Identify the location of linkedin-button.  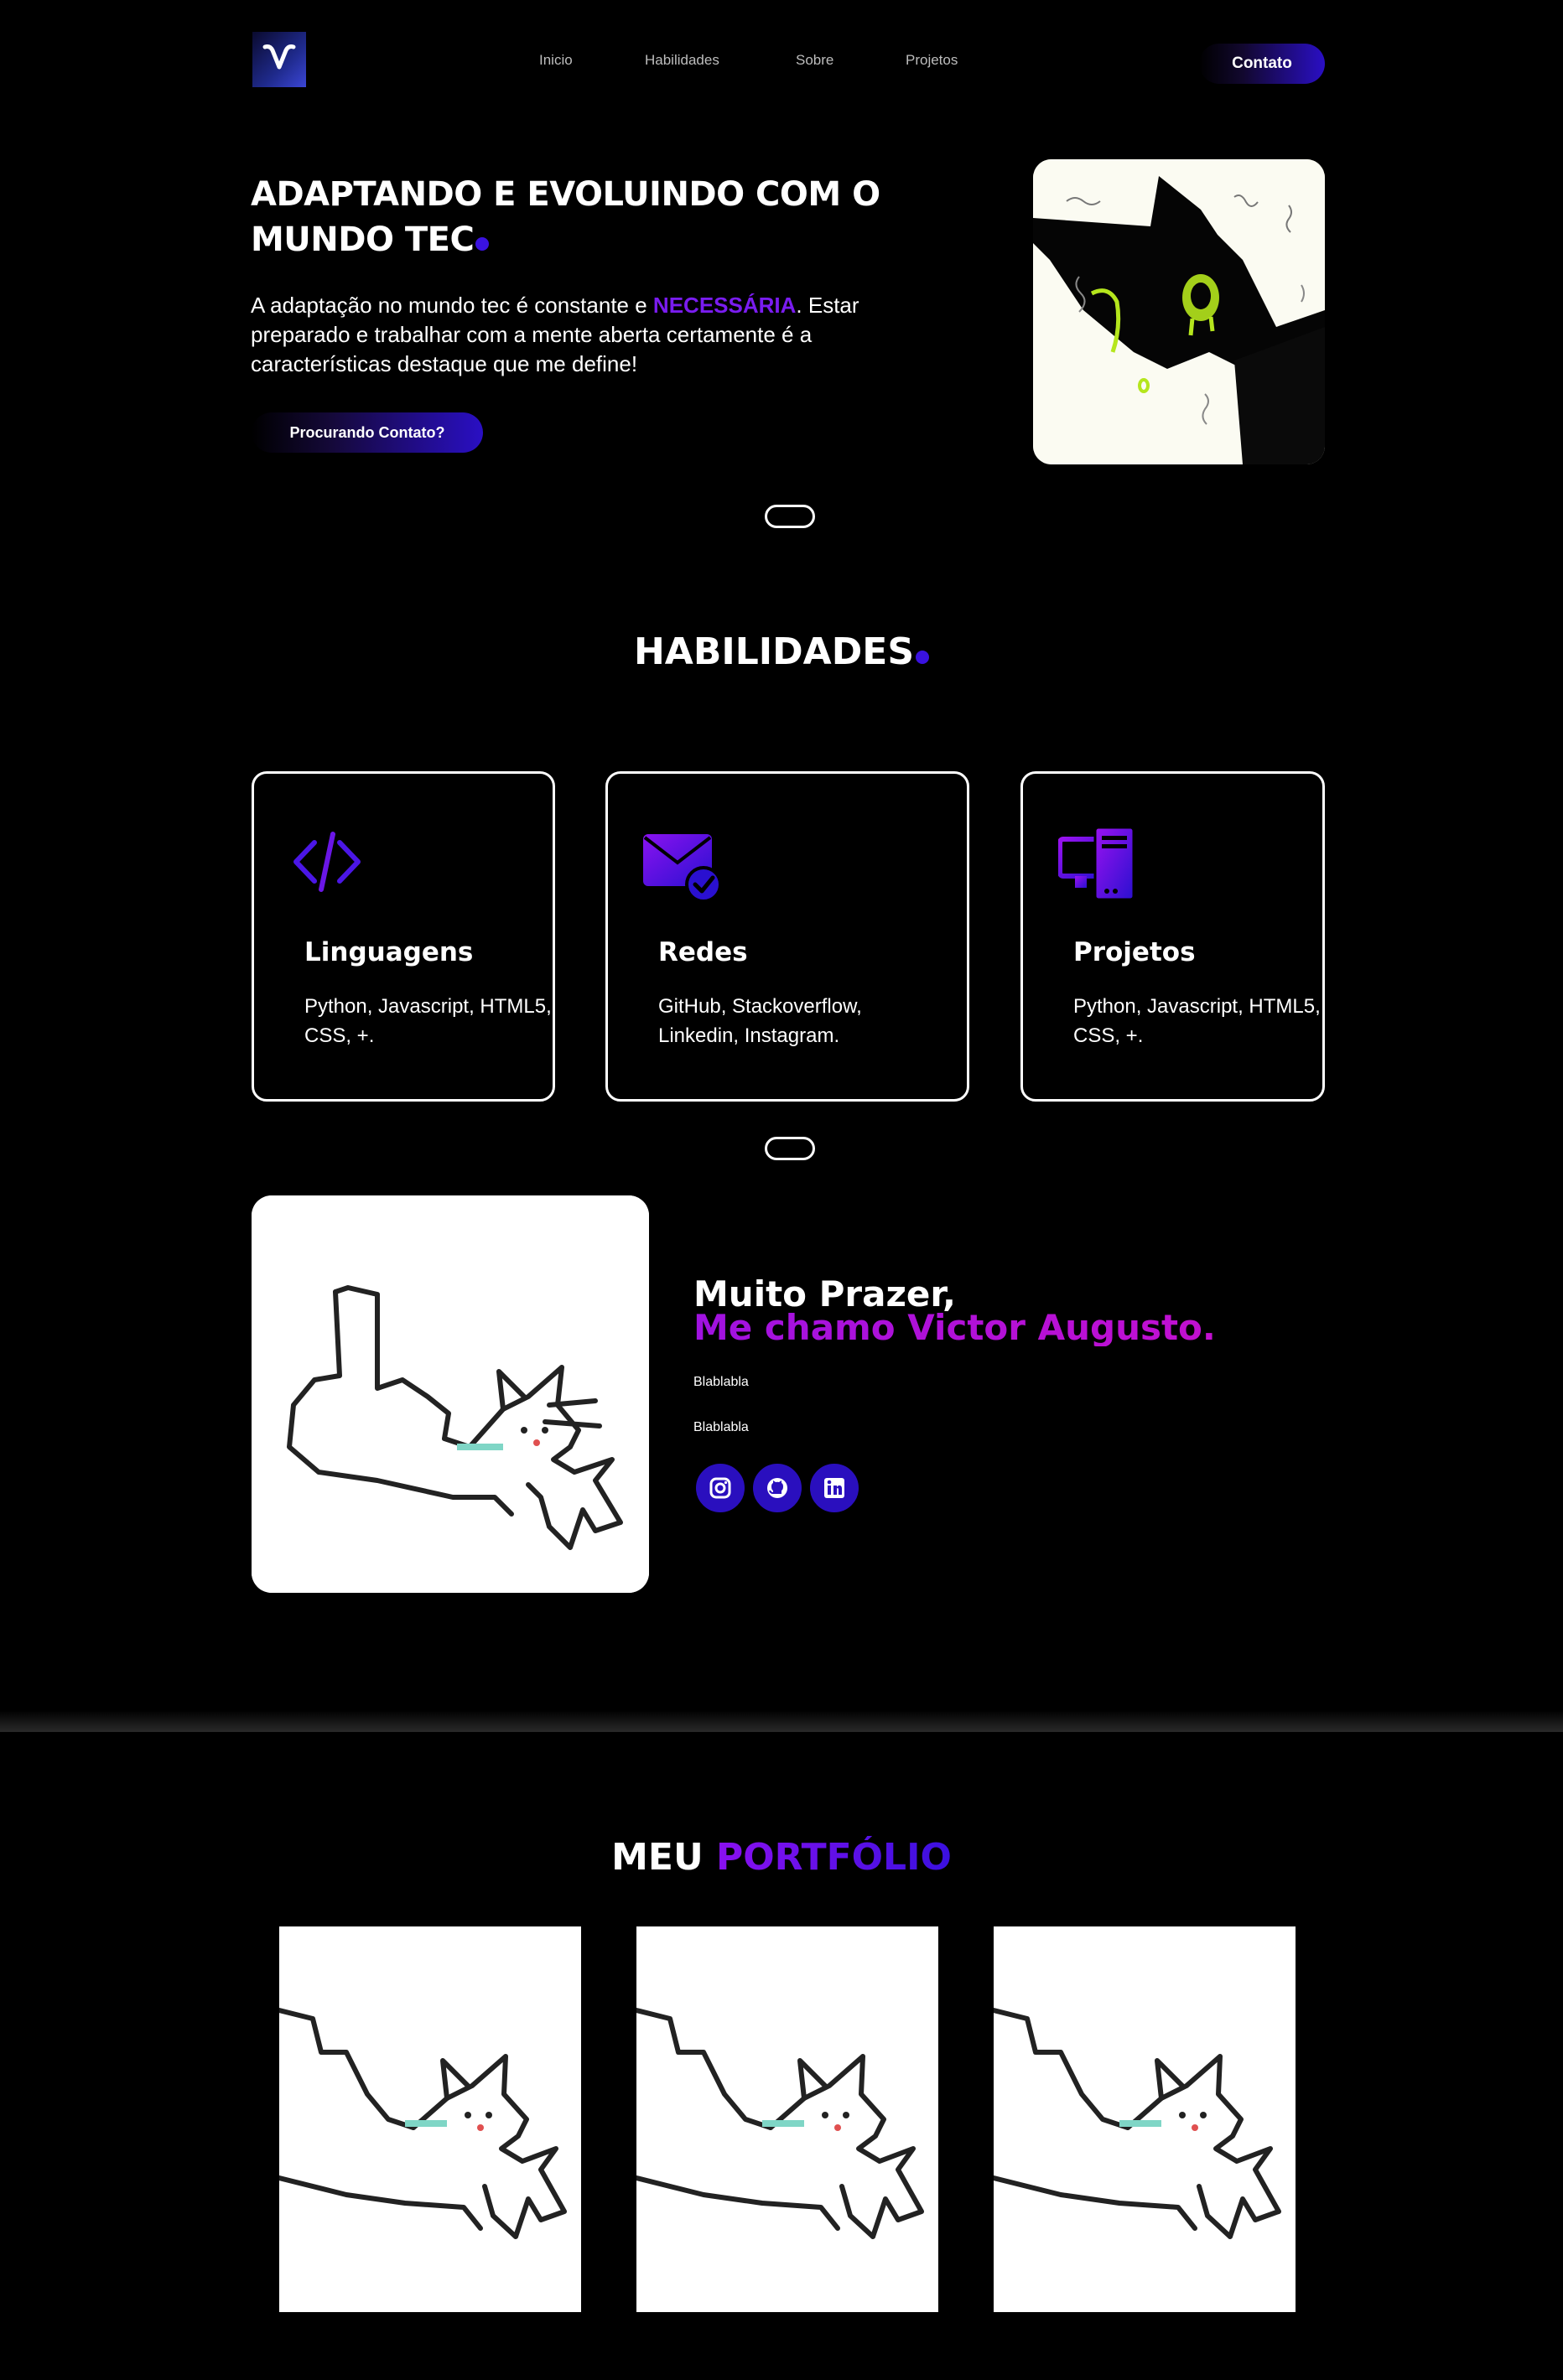
(834, 1488).